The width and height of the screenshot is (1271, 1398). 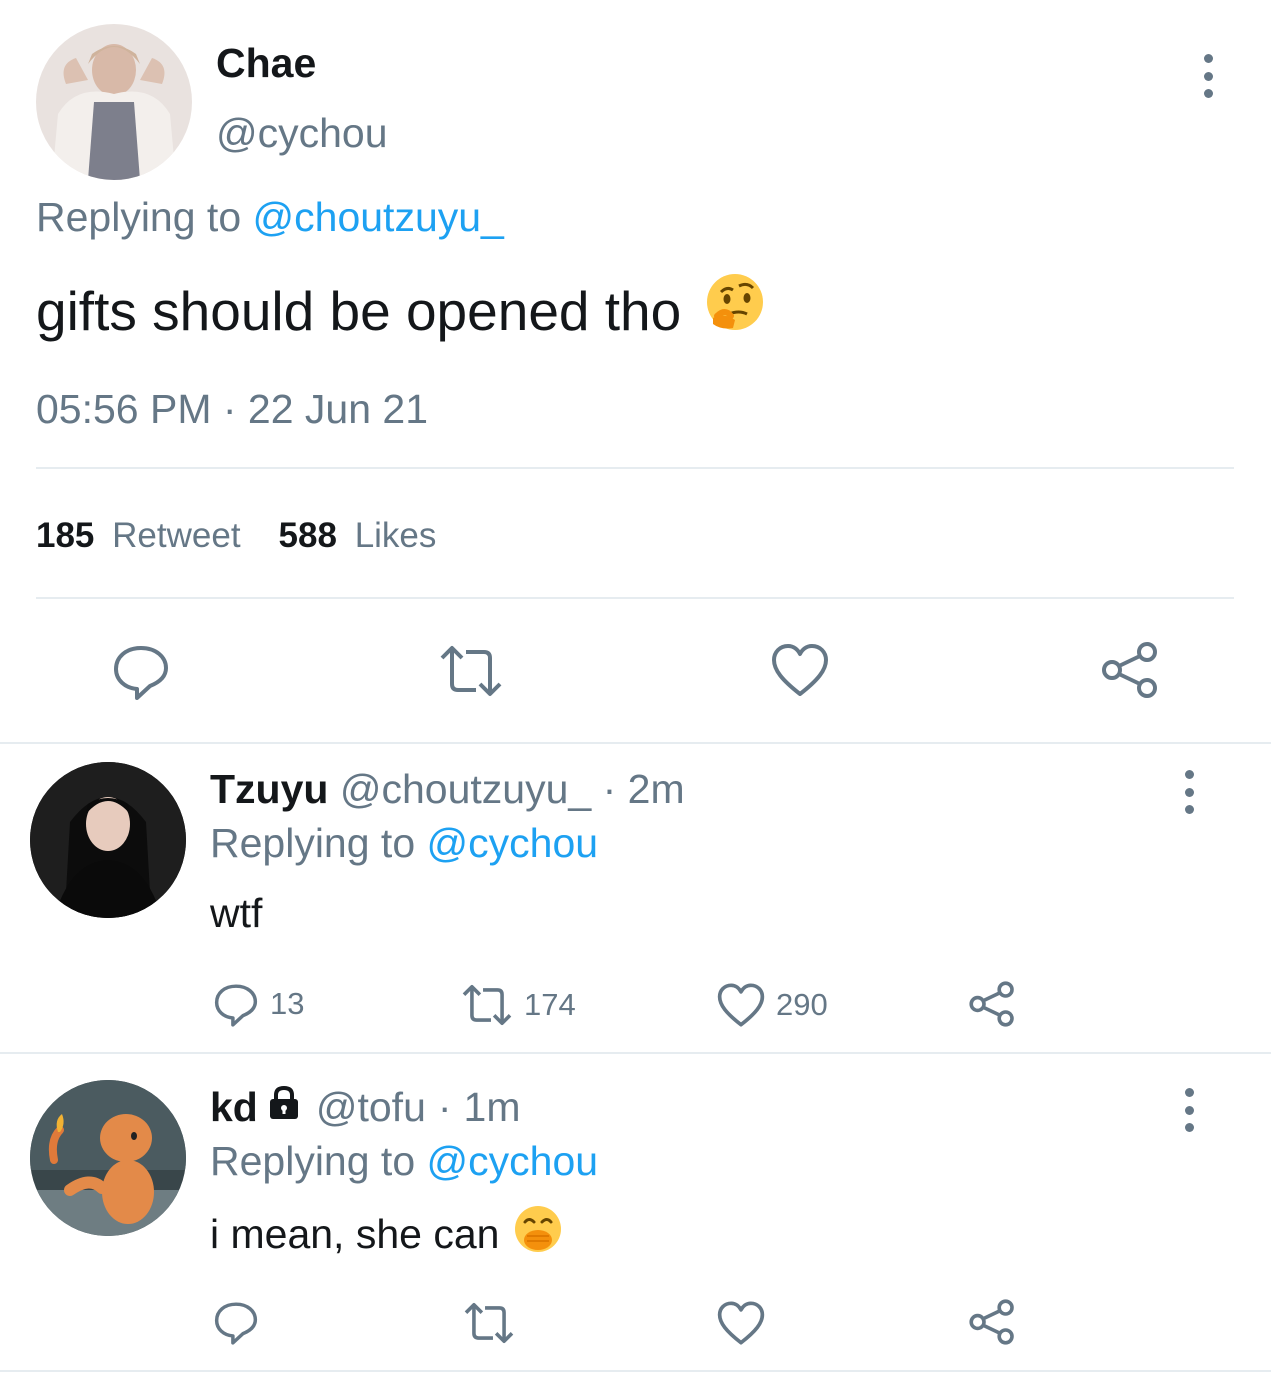 What do you see at coordinates (359, 310) in the screenshot?
I see `tweet-text: gifts should be opened tho` at bounding box center [359, 310].